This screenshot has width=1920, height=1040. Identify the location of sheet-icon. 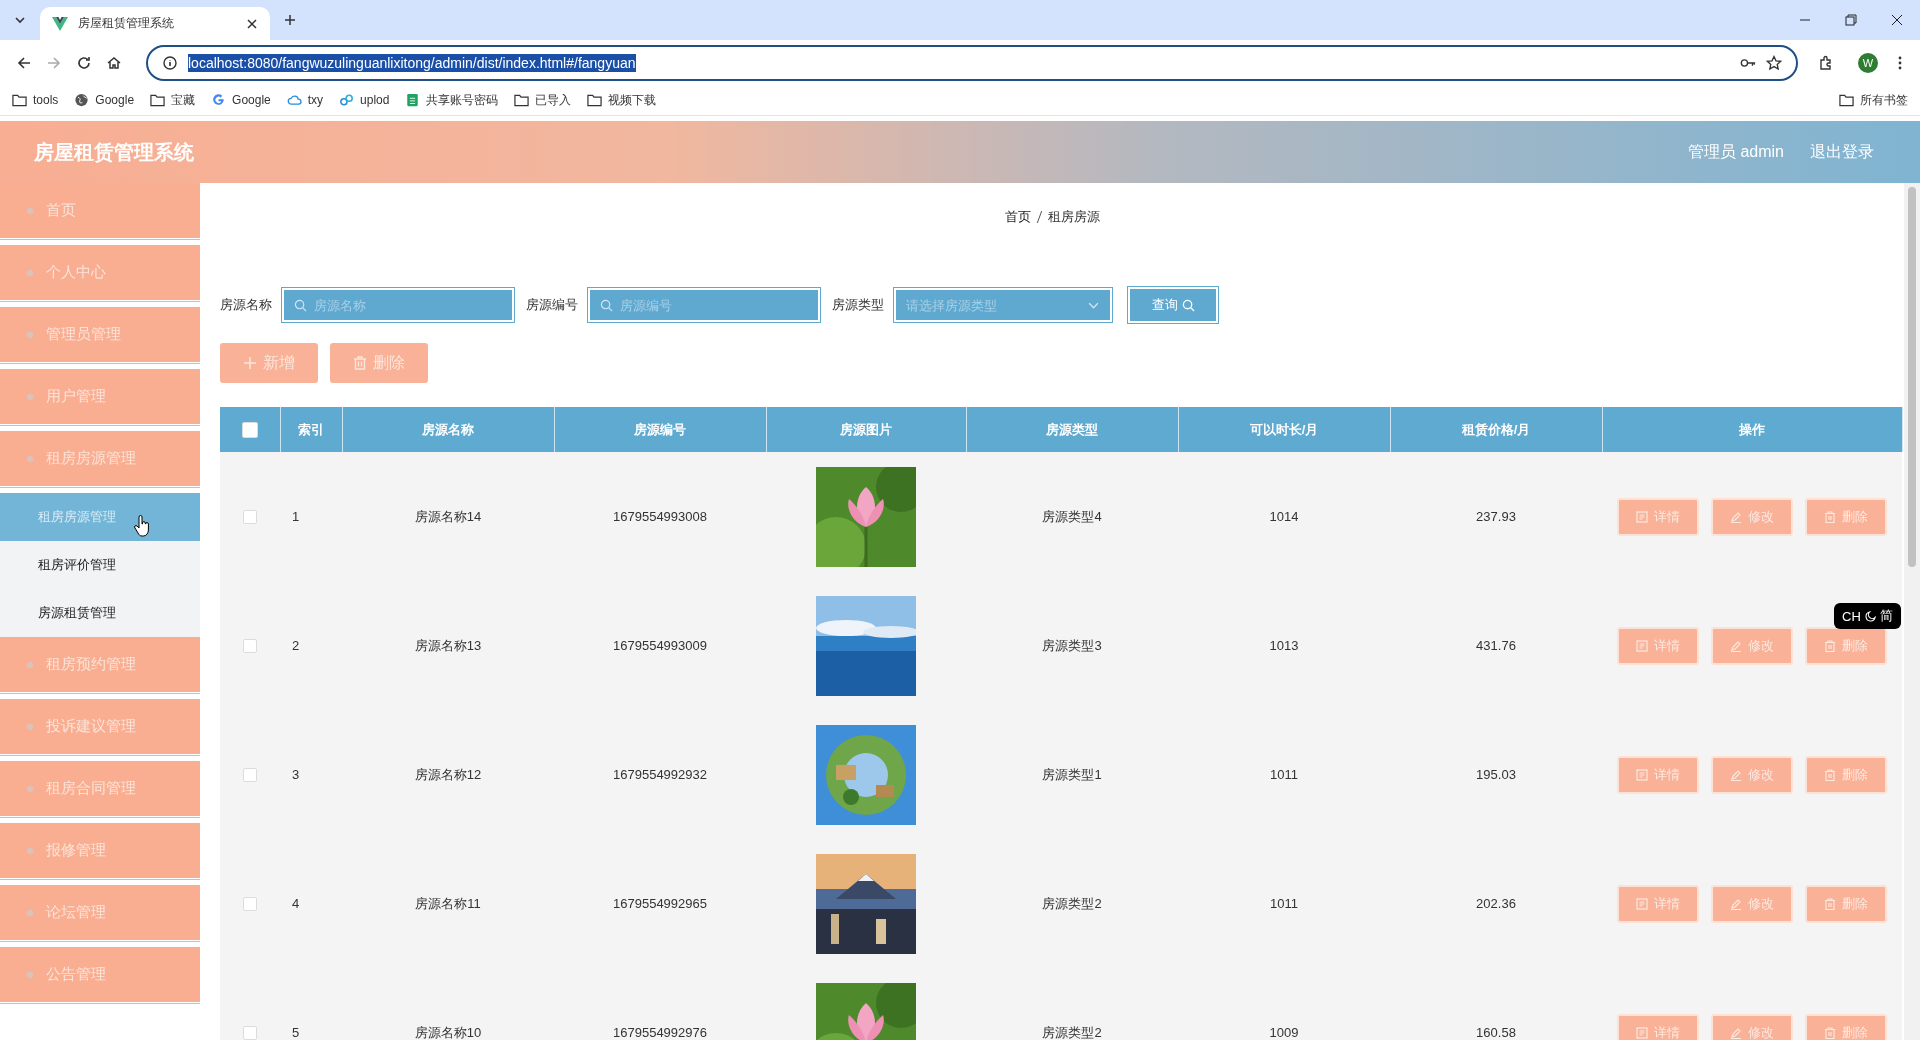
(413, 100).